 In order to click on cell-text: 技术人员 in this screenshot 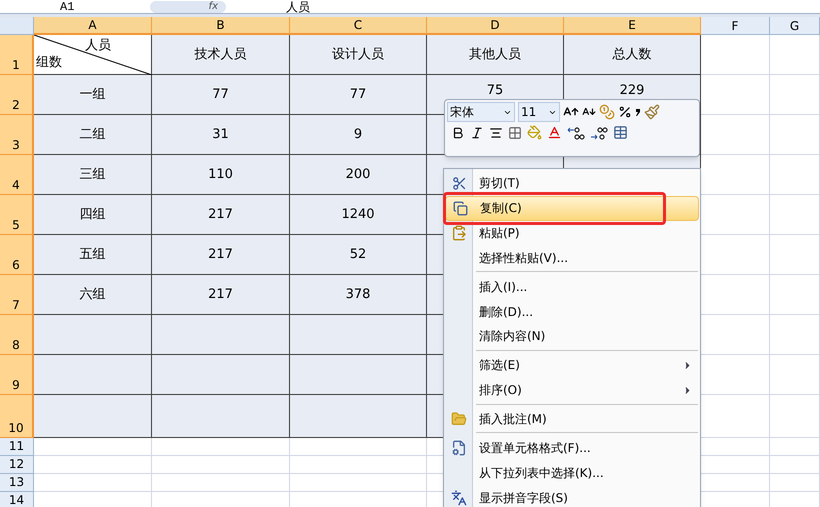, I will do `click(220, 55)`.